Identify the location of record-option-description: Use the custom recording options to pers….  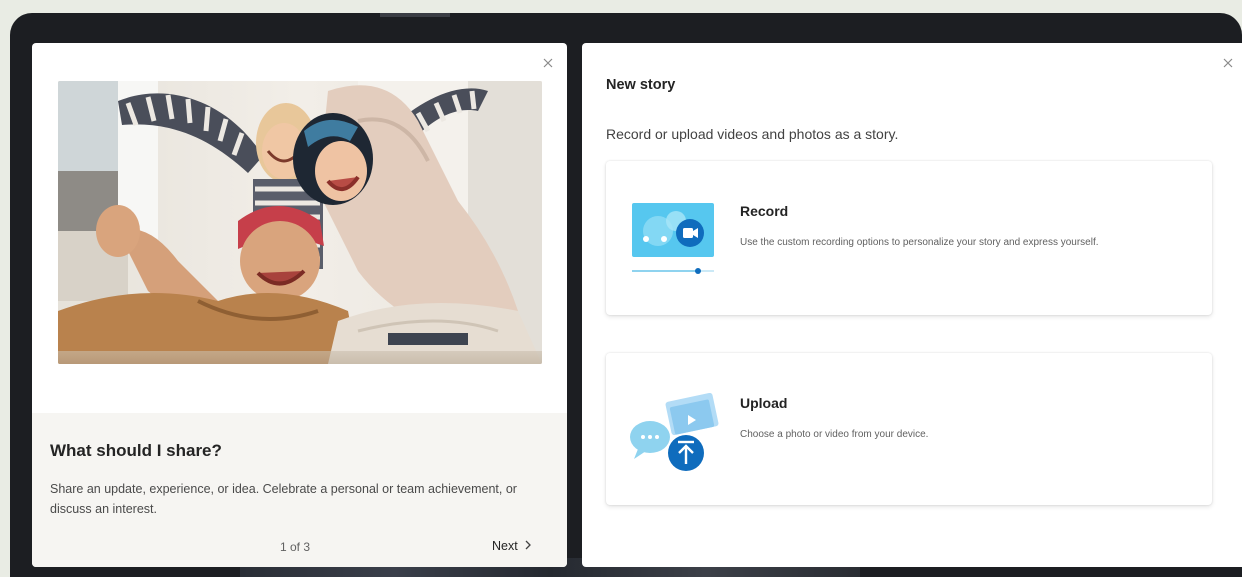
(919, 242).